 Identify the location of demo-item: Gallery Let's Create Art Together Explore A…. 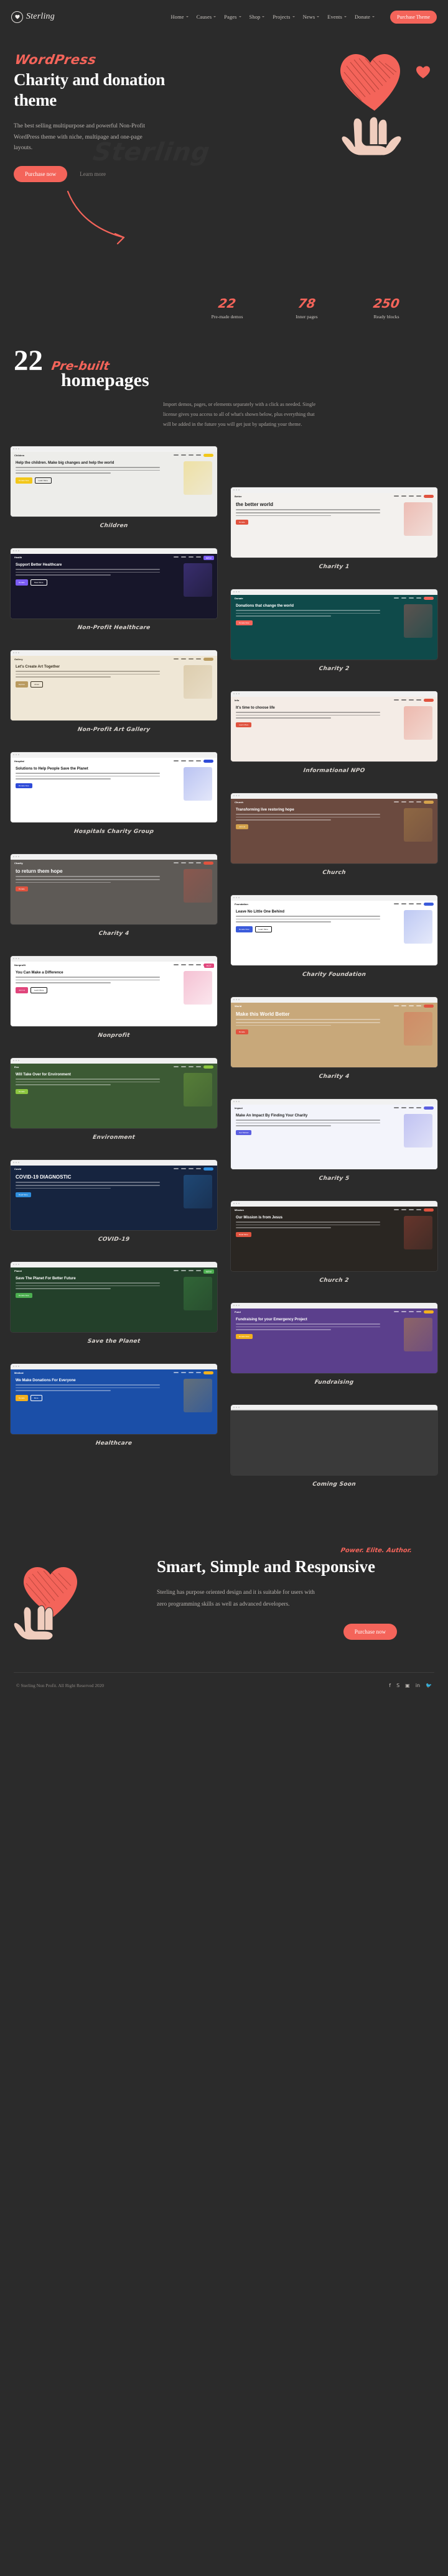
(114, 691).